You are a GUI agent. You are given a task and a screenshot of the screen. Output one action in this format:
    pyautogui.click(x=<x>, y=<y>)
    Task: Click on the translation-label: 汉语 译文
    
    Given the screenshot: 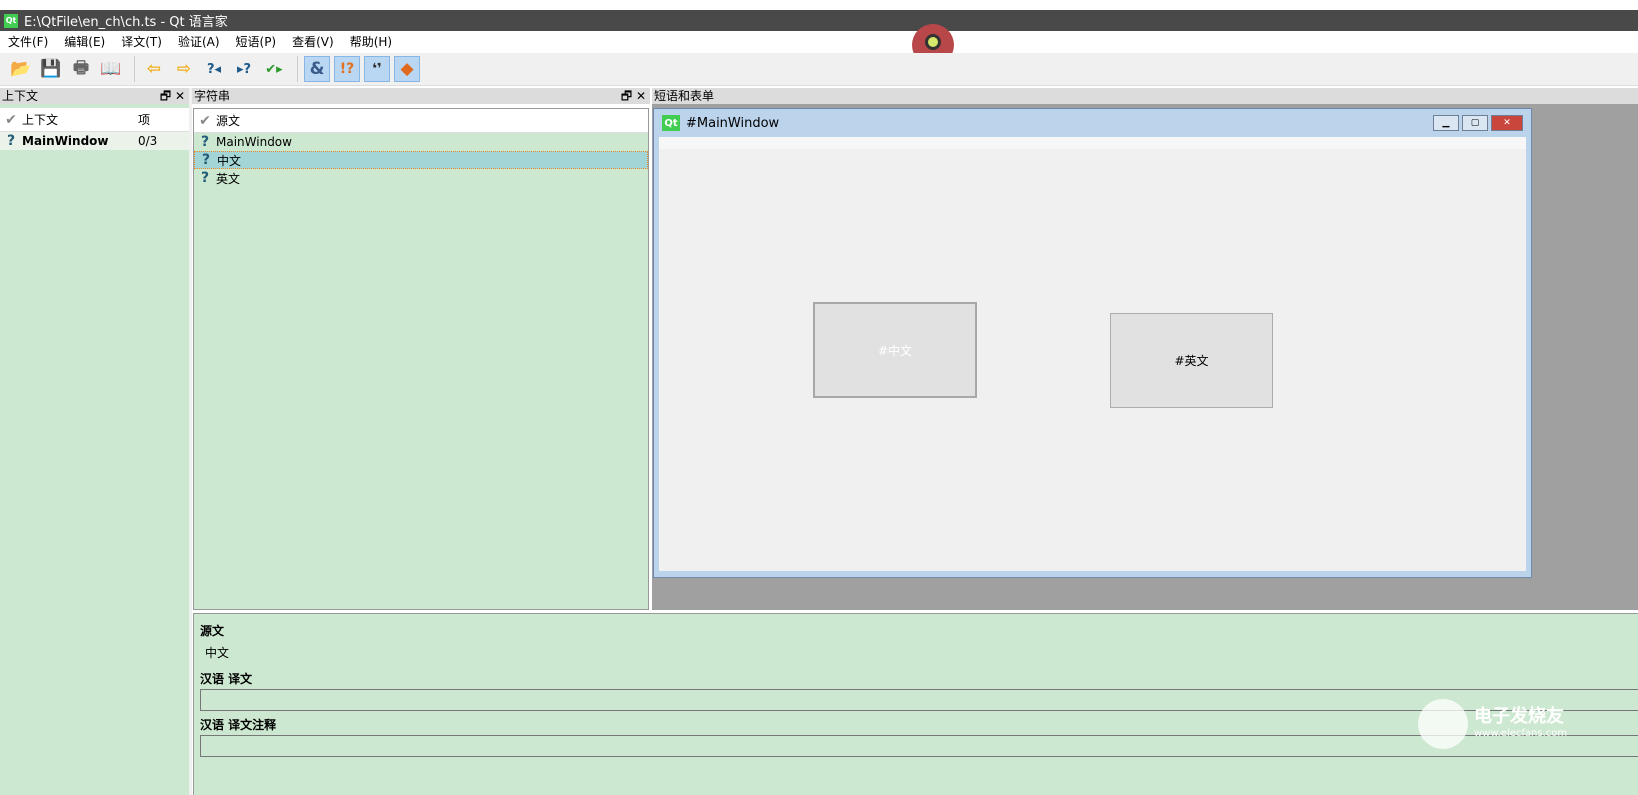 What is the action you would take?
    pyautogui.click(x=226, y=679)
    